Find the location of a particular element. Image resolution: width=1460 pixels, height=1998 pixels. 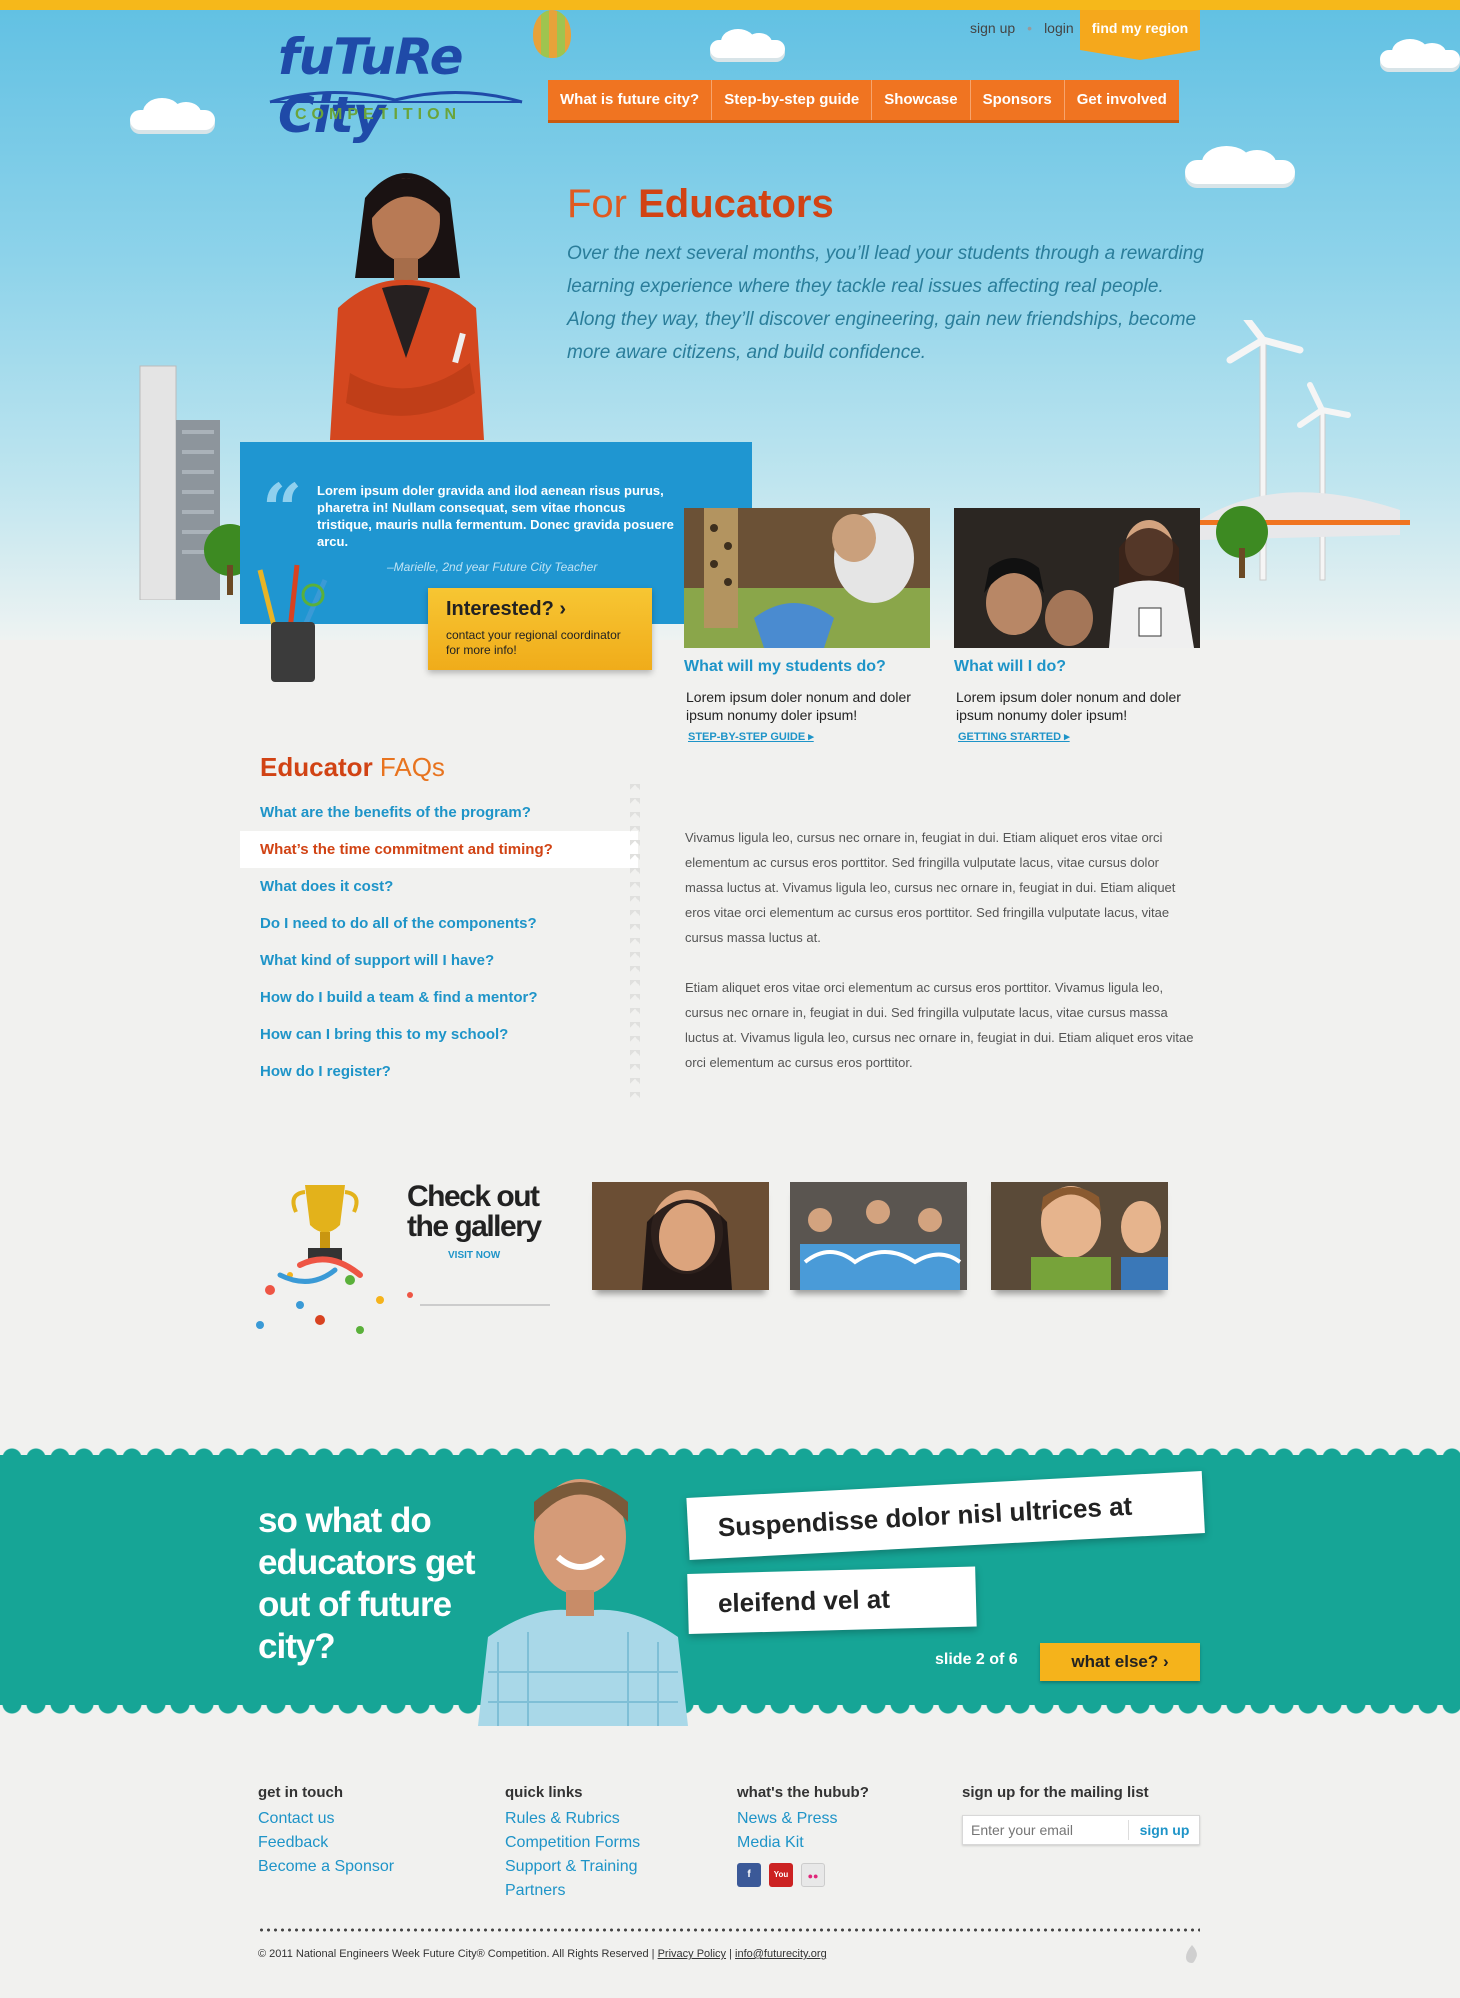

future-city-logo: fuTuRe City COMPETITION is located at coordinates (395, 86).